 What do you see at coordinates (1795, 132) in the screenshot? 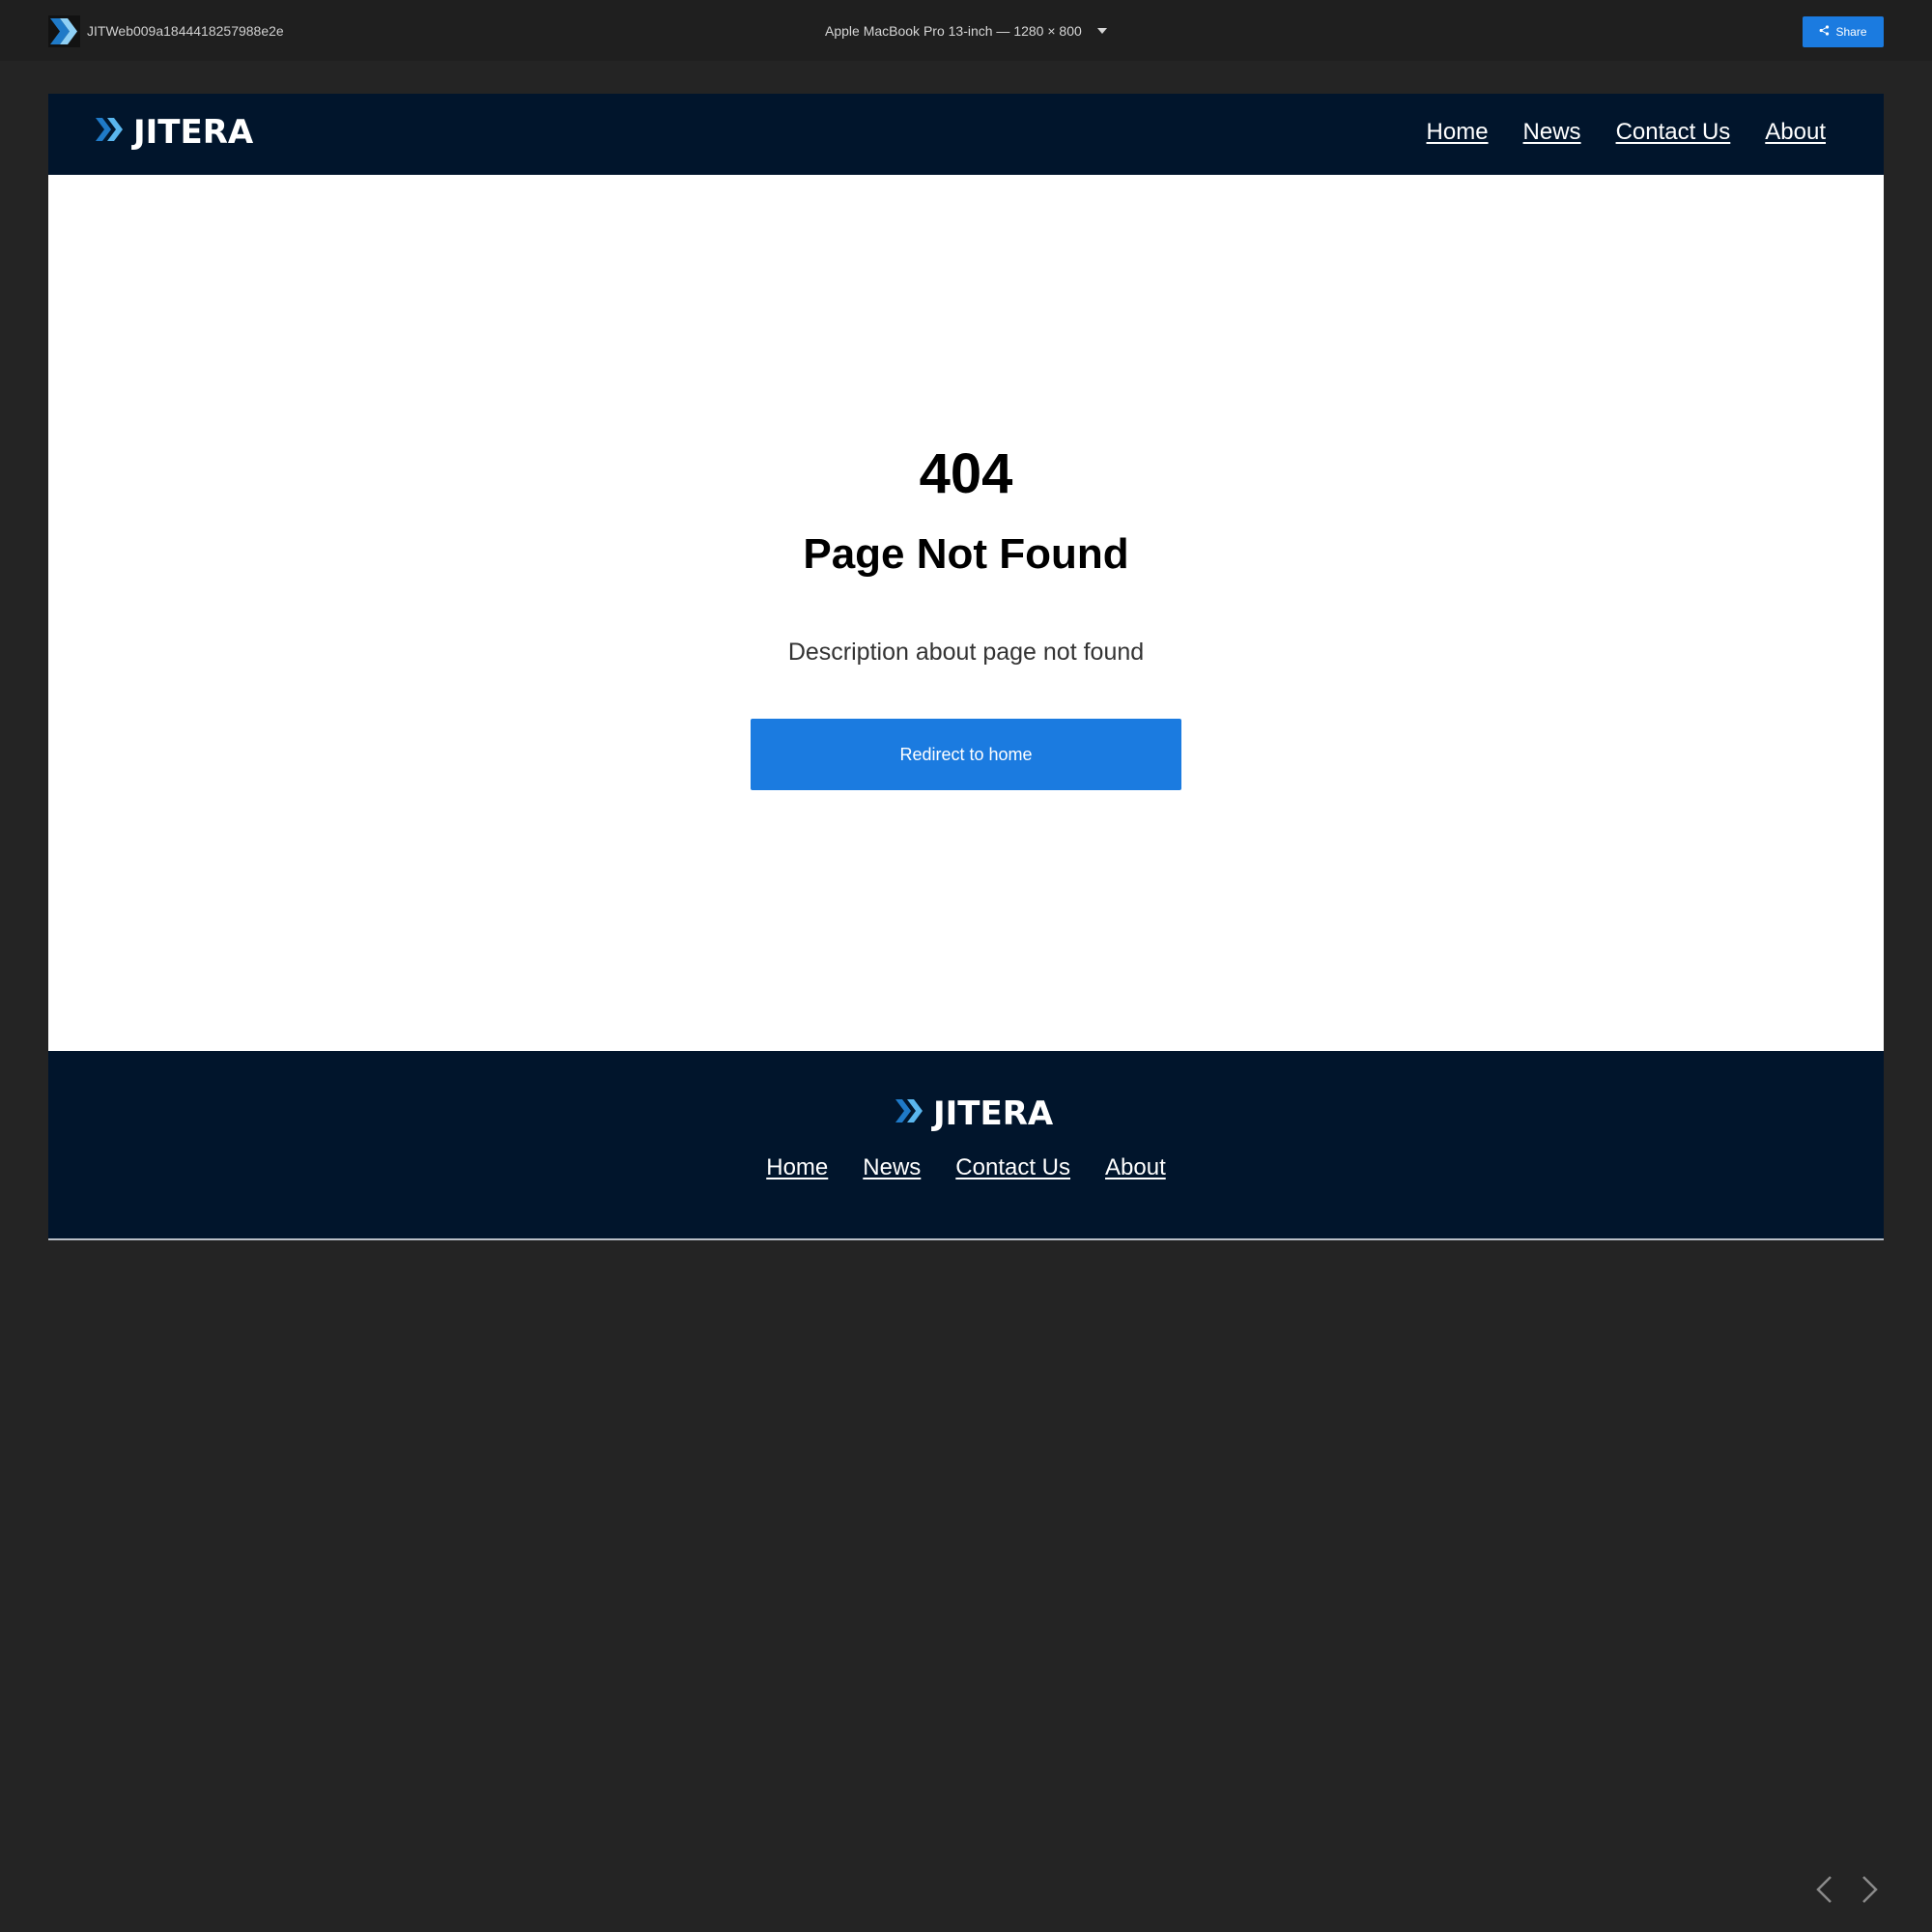
I see `nav-link-about: About` at bounding box center [1795, 132].